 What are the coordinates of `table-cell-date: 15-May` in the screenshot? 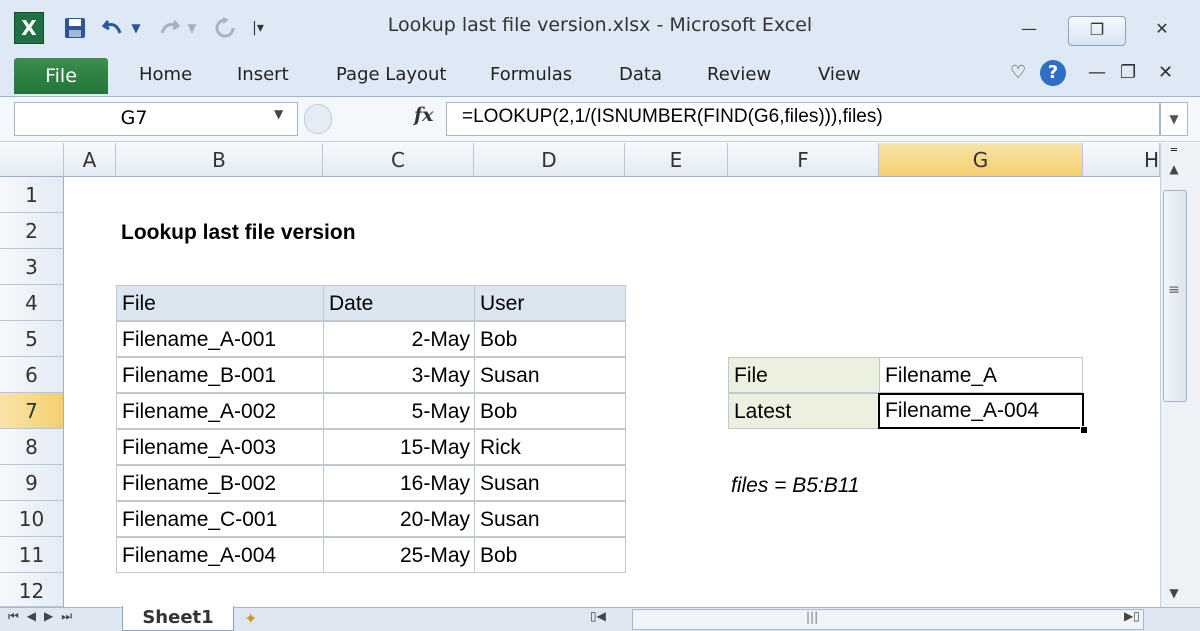 It's located at (399, 447).